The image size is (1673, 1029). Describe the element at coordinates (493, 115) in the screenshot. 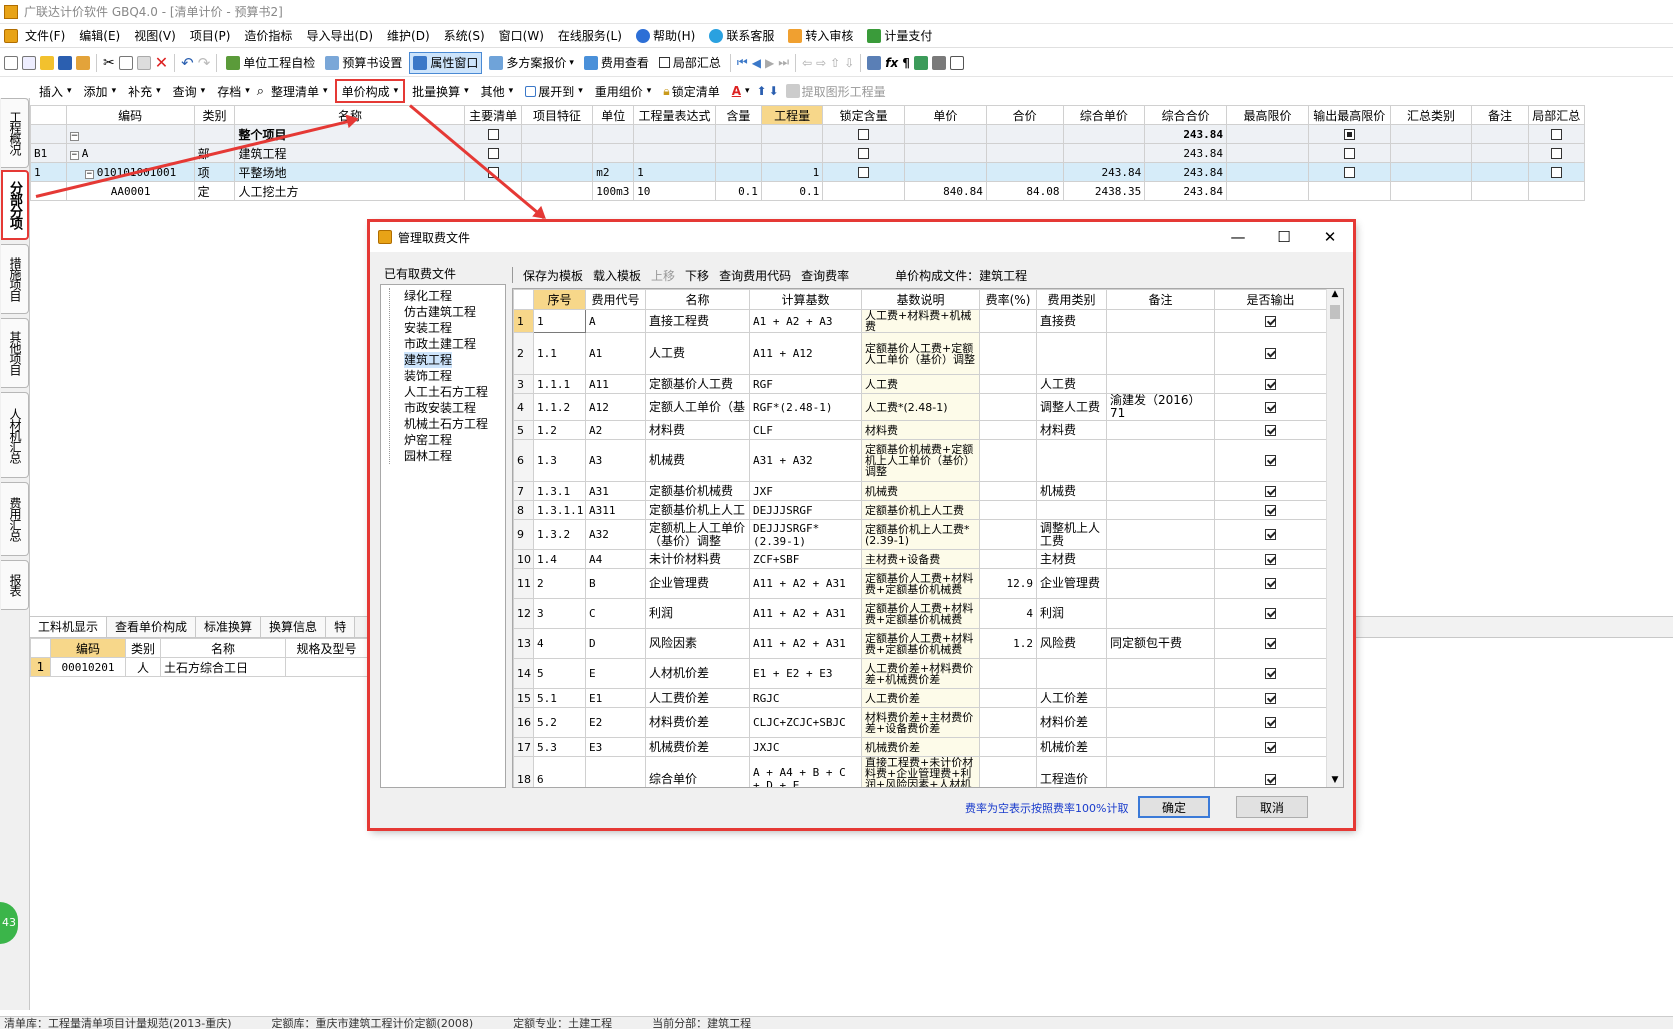

I see `col-main-list: 主要清单` at that location.